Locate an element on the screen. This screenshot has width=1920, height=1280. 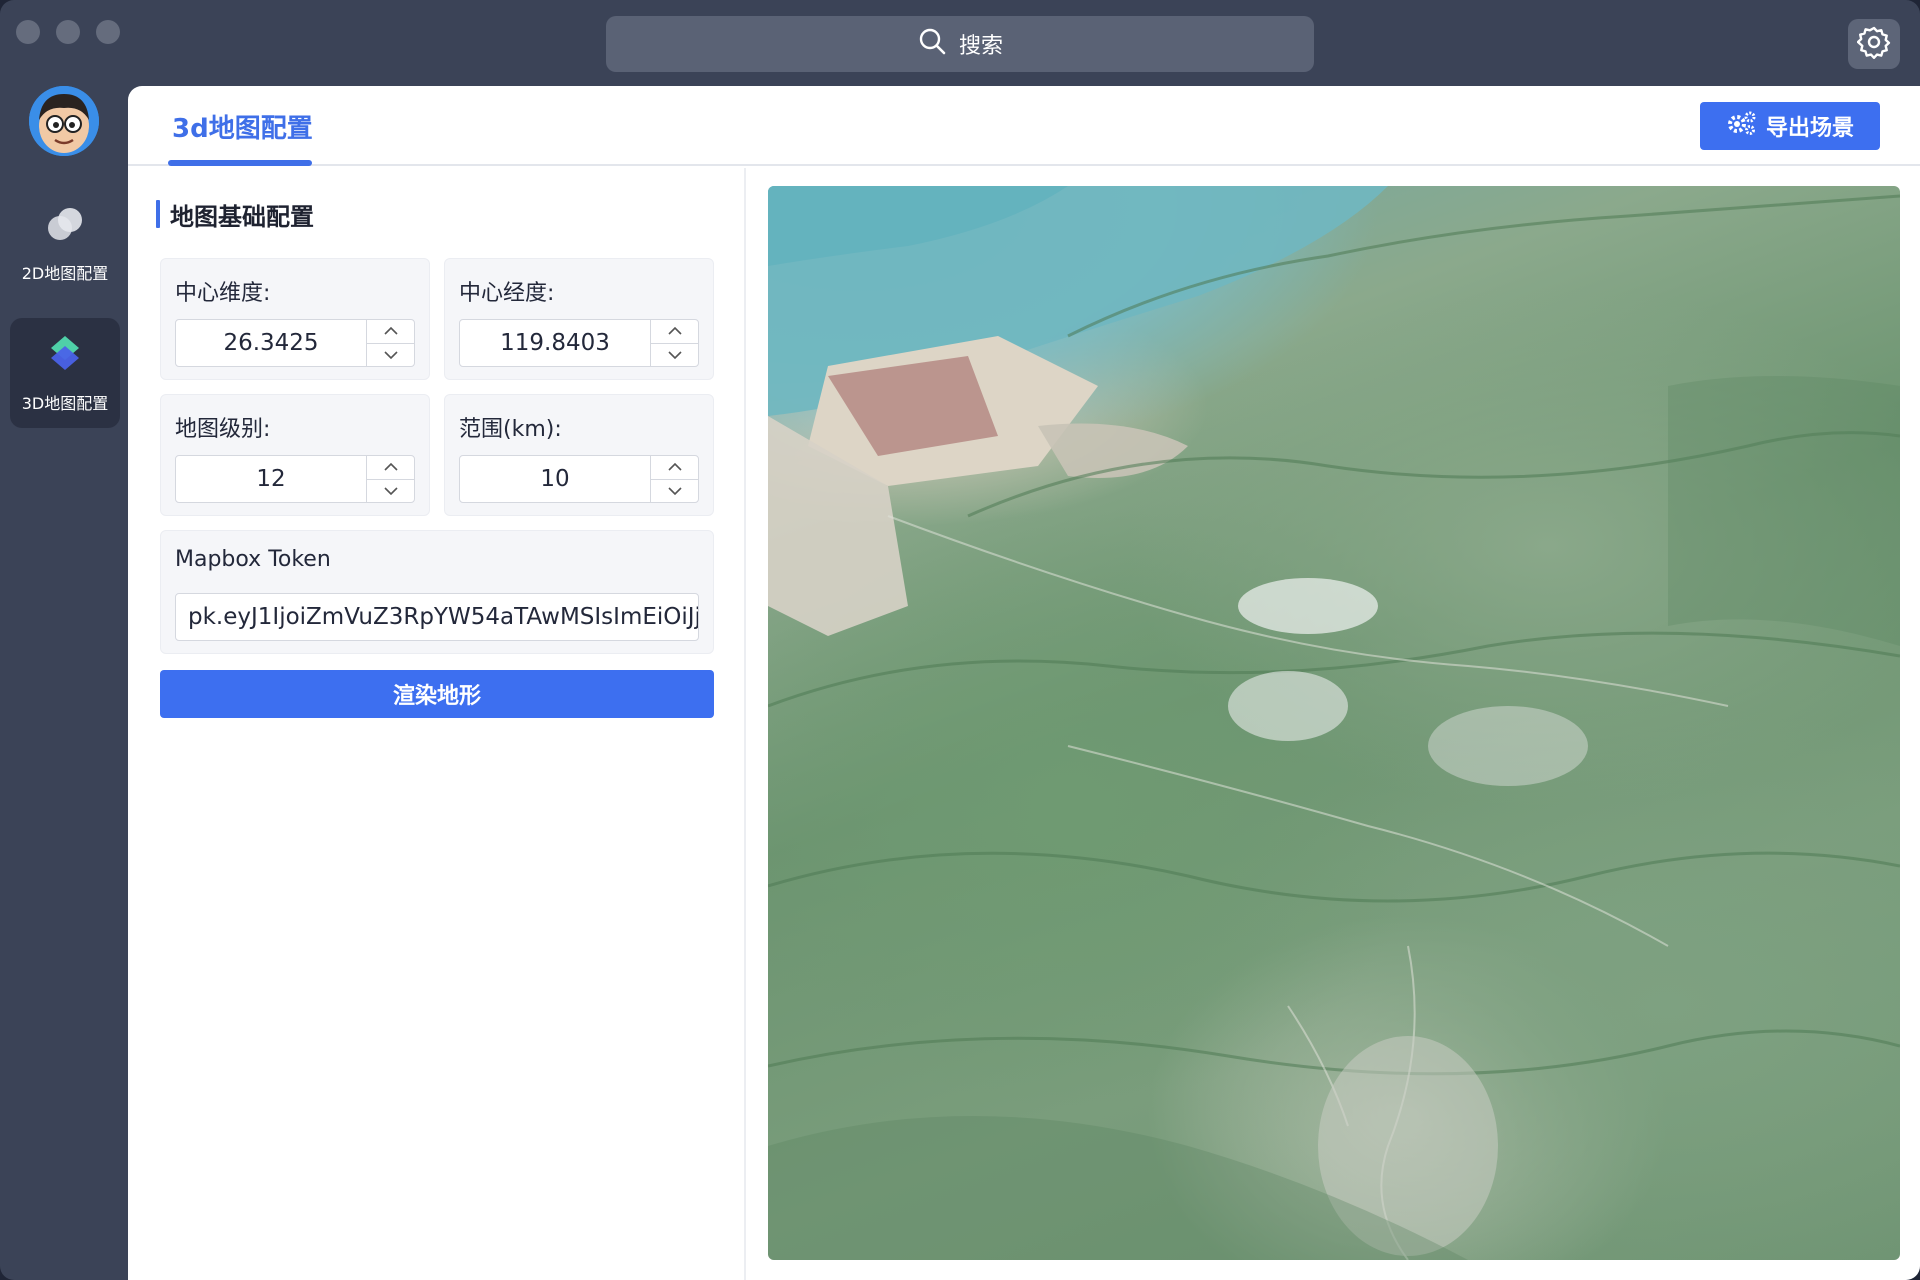
gears-icon is located at coordinates (1741, 126).